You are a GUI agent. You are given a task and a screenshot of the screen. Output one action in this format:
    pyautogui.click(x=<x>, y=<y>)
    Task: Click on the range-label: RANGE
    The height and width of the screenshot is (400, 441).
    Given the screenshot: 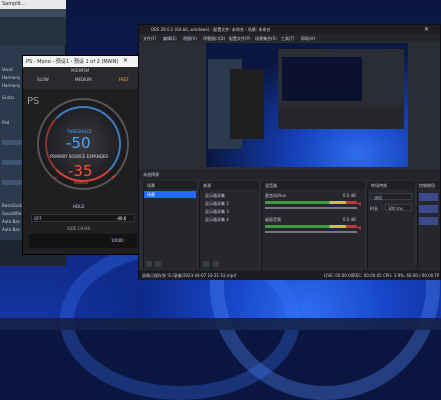 What is the action you would take?
    pyautogui.click(x=81, y=182)
    